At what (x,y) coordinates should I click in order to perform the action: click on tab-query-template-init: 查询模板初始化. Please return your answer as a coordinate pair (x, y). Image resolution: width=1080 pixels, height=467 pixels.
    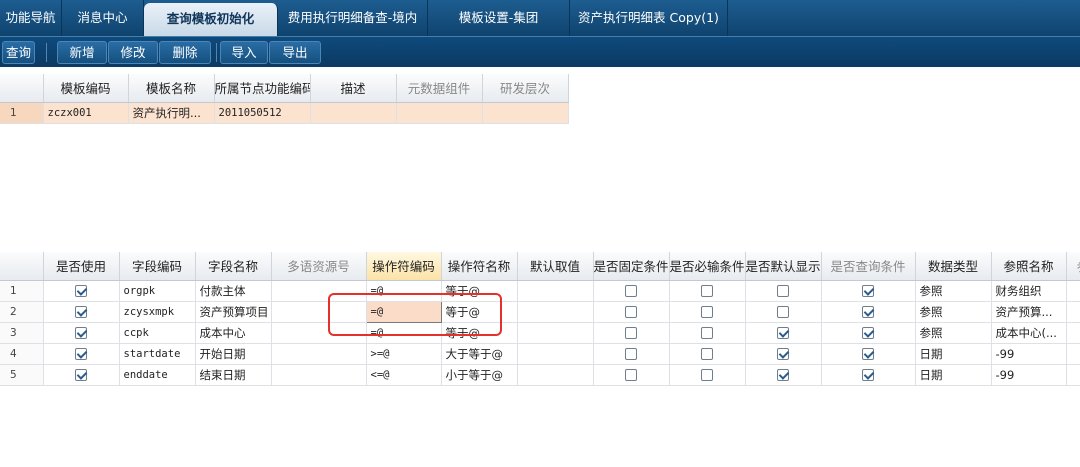
    Looking at the image, I should click on (211, 19).